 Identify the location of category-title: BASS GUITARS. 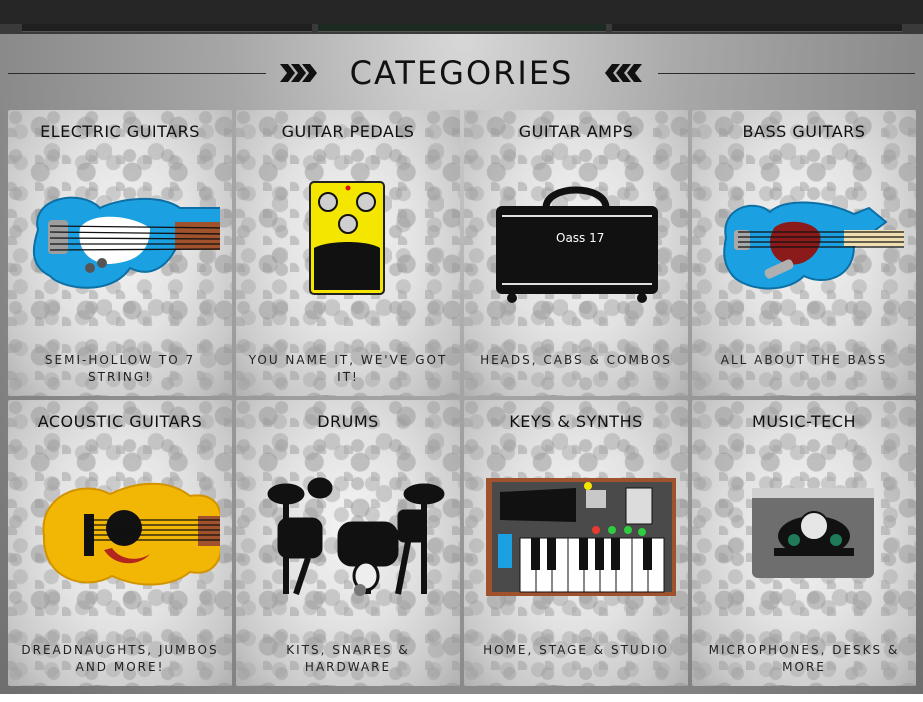
(804, 131).